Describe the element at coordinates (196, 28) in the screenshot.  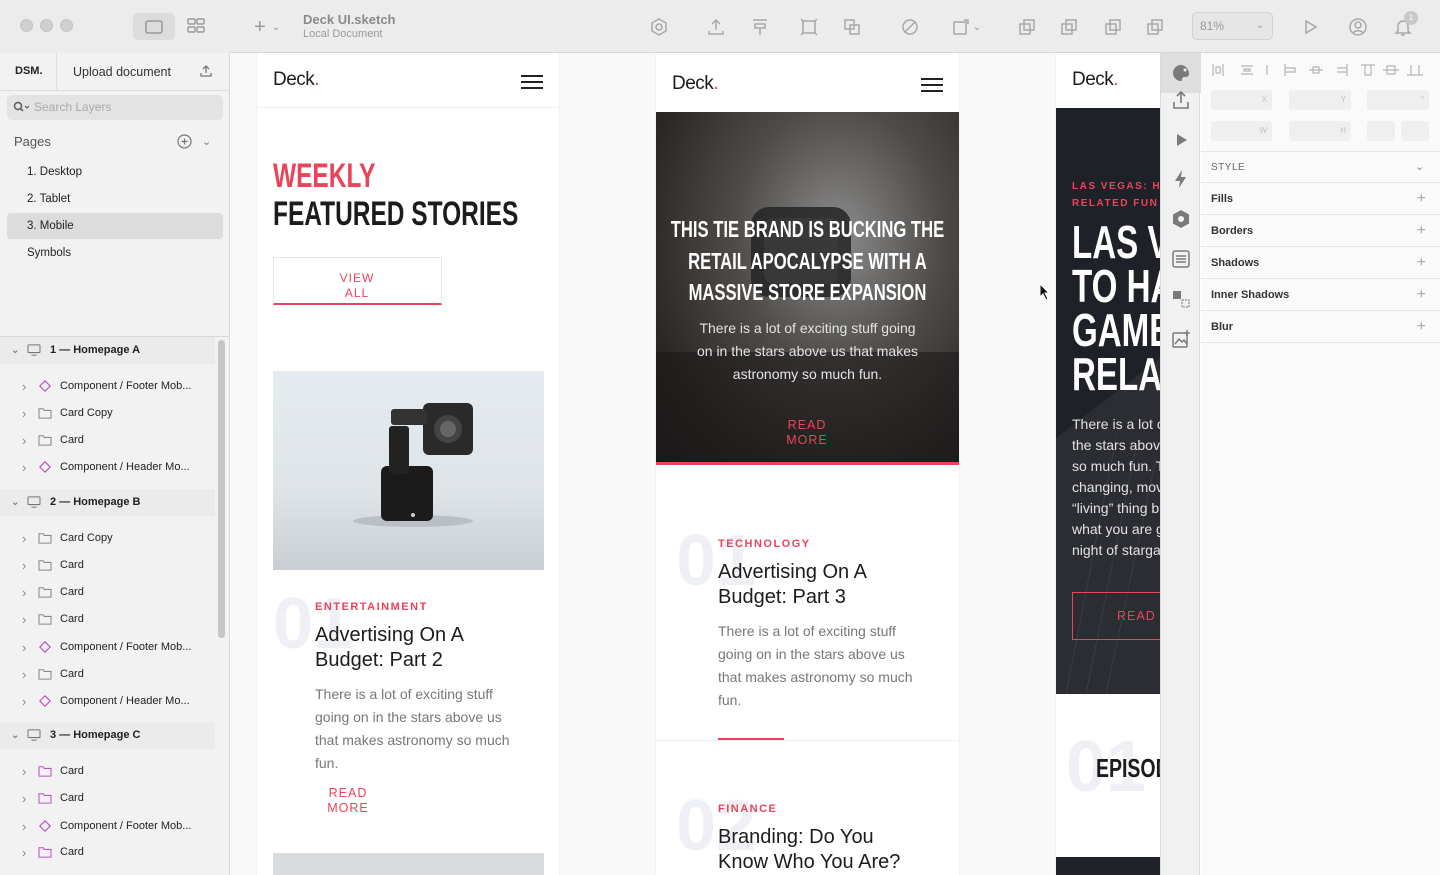
I see `grid-view-icon` at that location.